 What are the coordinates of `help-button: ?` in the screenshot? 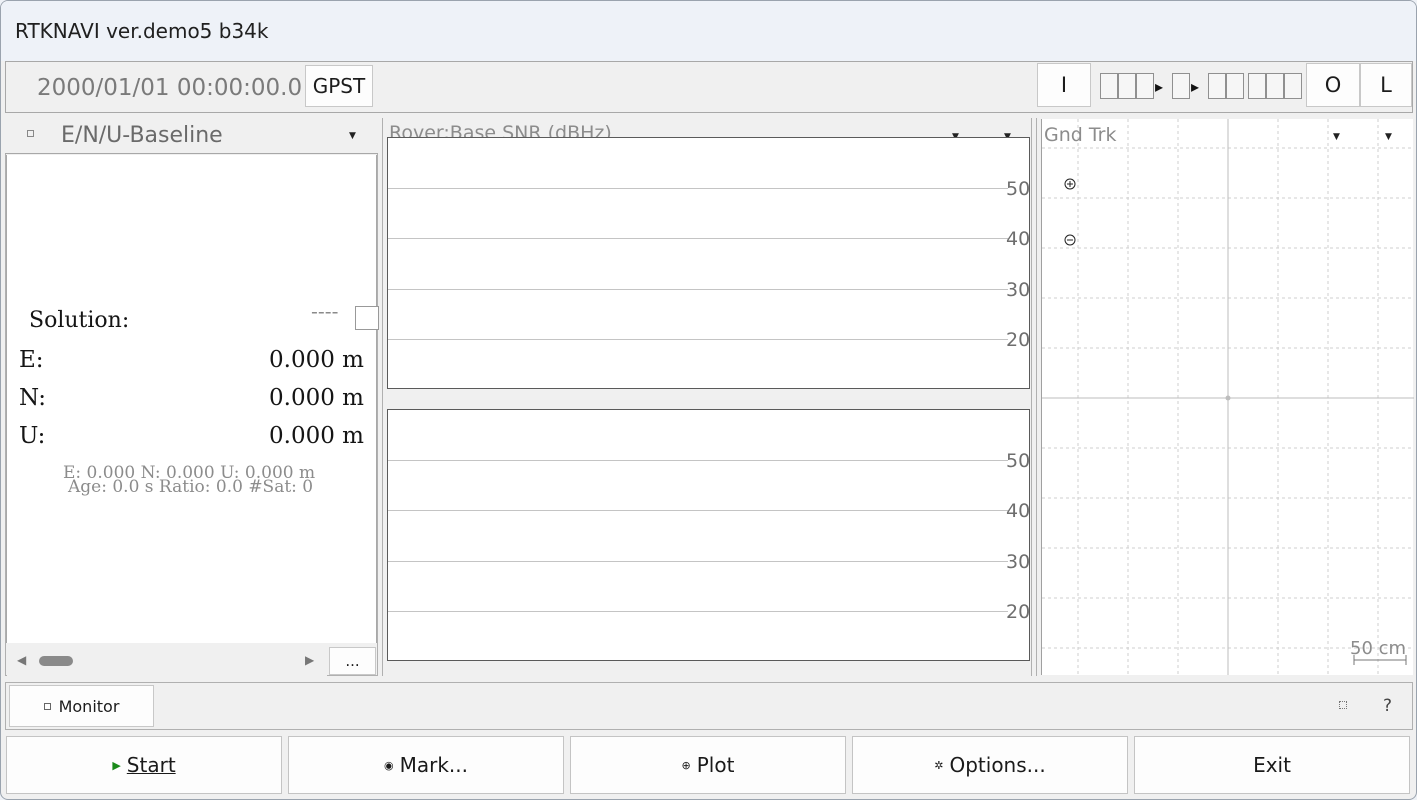 It's located at (1387, 706).